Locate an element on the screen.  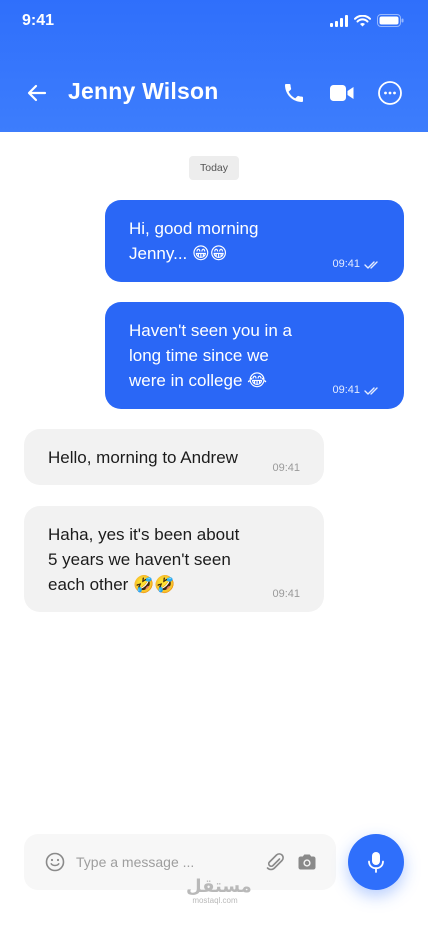
message-composer is located at coordinates (180, 862).